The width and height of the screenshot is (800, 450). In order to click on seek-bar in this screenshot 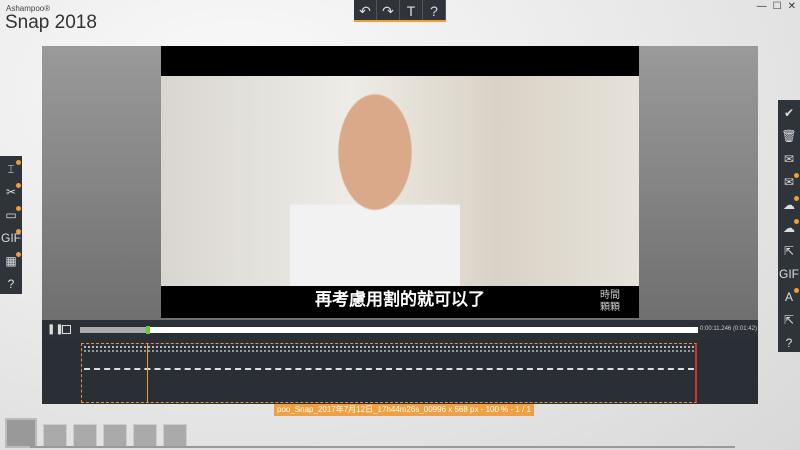, I will do `click(389, 330)`.